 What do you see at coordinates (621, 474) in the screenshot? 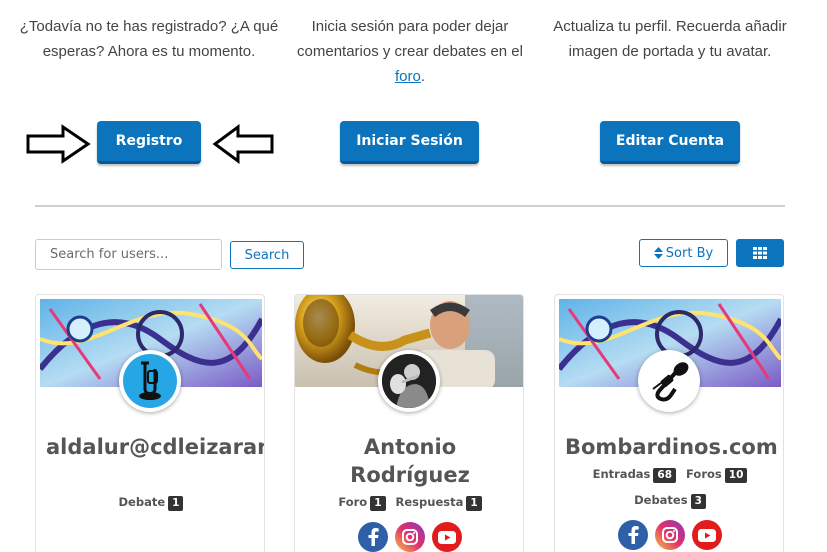
I see `stat-label: Entradas` at bounding box center [621, 474].